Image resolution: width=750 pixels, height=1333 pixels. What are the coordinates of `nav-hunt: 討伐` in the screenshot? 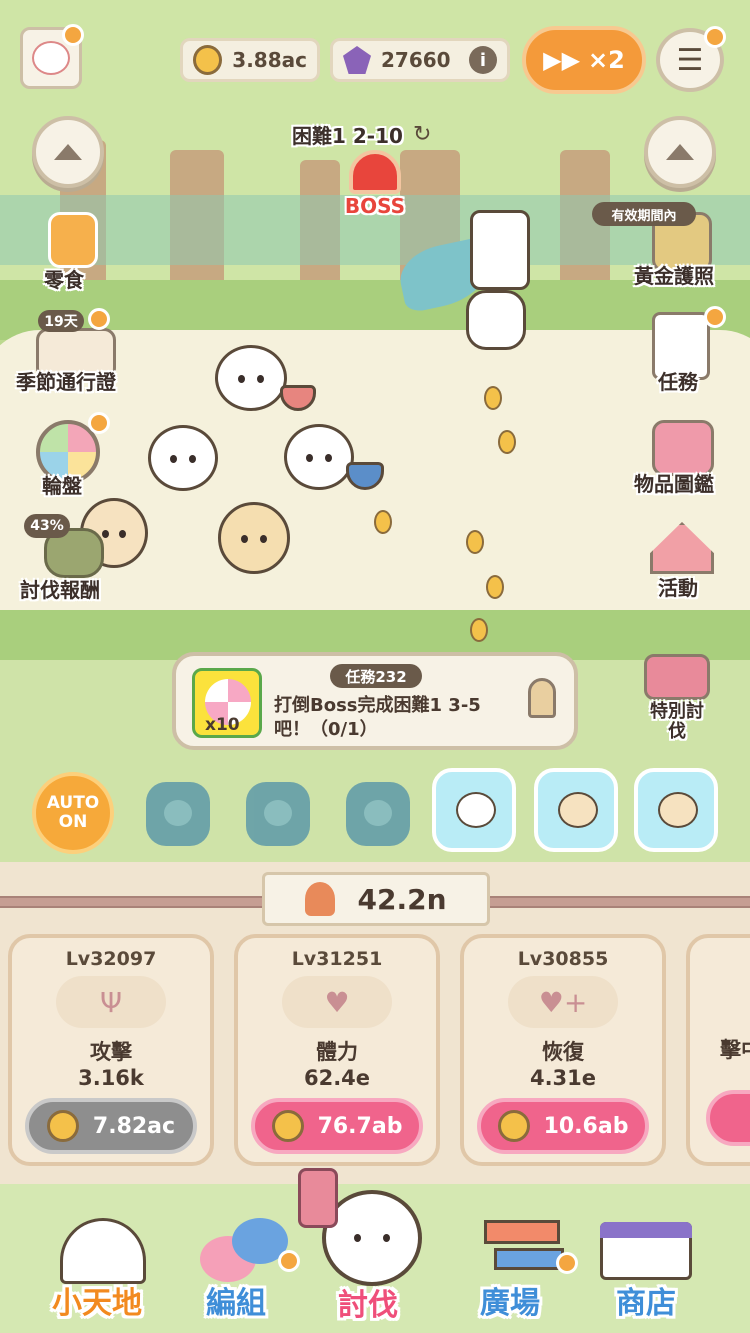 It's located at (367, 1245).